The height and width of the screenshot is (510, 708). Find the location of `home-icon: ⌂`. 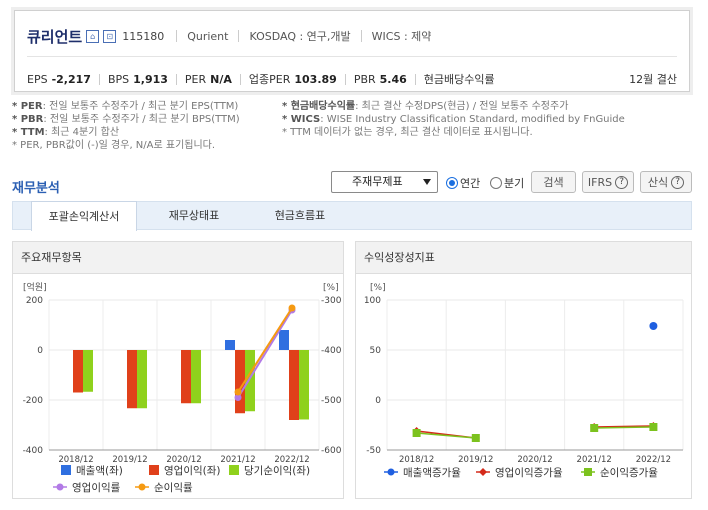

home-icon: ⌂ is located at coordinates (93, 36).